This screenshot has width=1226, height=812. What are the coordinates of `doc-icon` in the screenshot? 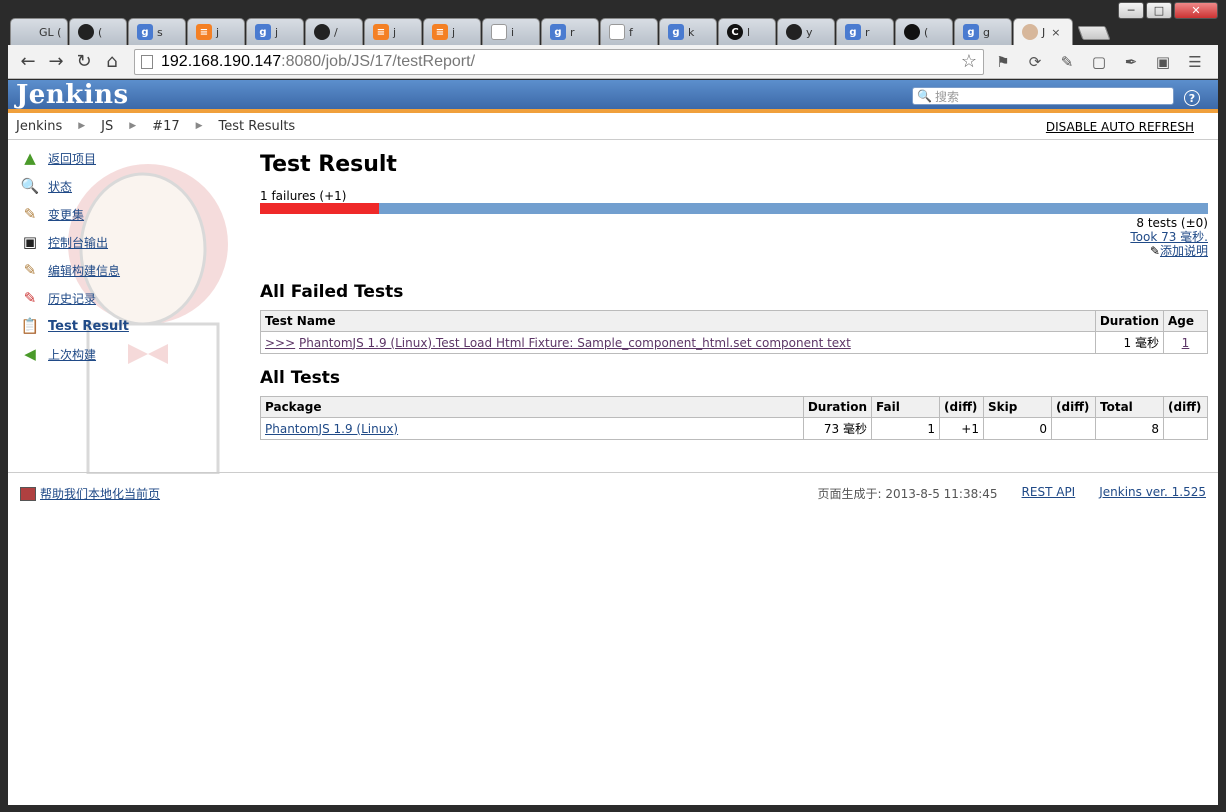 It's located at (617, 32).